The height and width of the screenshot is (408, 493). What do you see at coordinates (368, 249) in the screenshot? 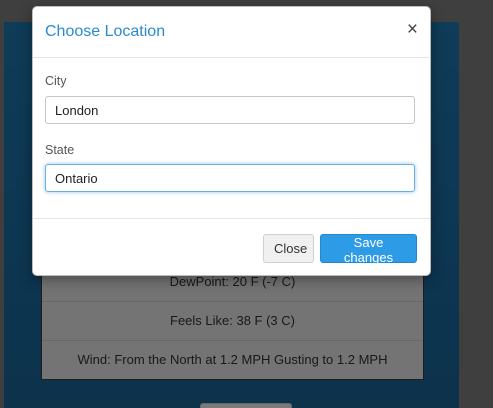
I see `save-changes-button: Save changes` at bounding box center [368, 249].